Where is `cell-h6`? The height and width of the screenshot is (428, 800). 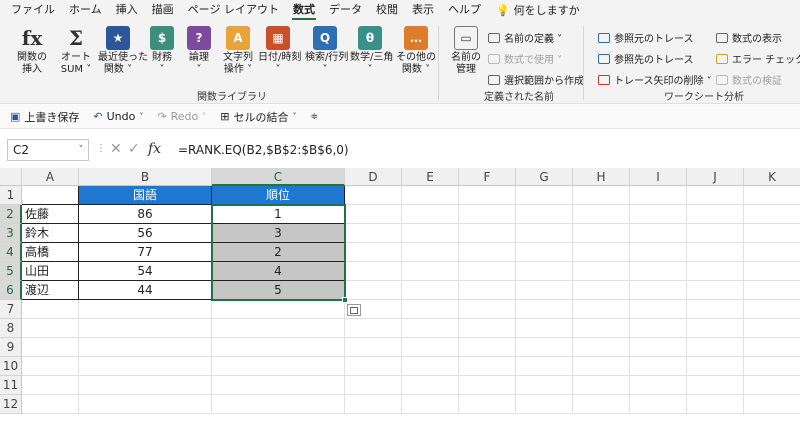
cell-h6 is located at coordinates (601, 290).